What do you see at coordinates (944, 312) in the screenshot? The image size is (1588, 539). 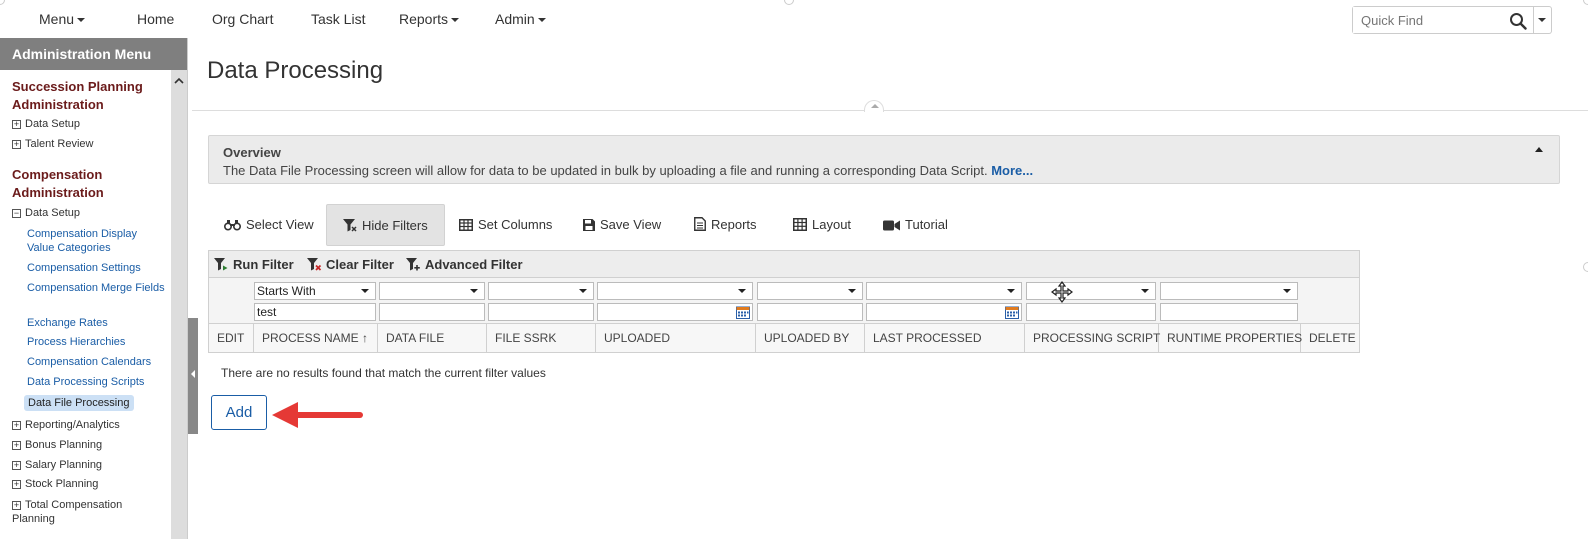 I see `last-processed-filter-input` at bounding box center [944, 312].